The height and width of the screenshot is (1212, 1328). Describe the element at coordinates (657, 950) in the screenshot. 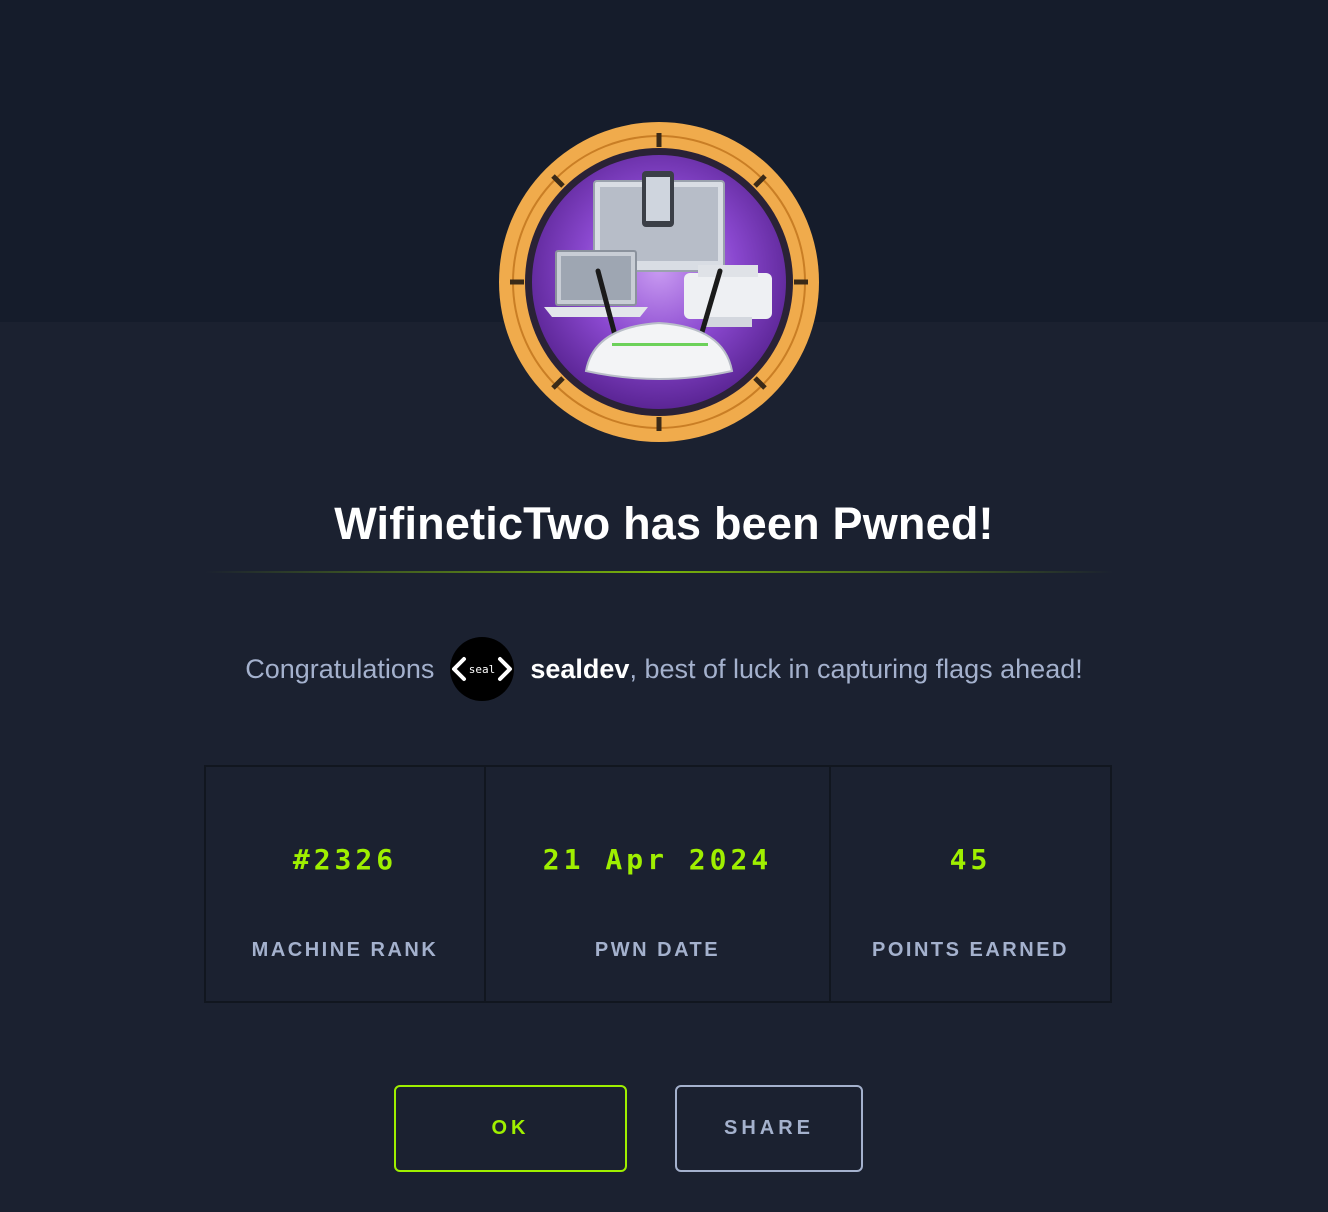

I see `stat-label: PWN DATE` at that location.